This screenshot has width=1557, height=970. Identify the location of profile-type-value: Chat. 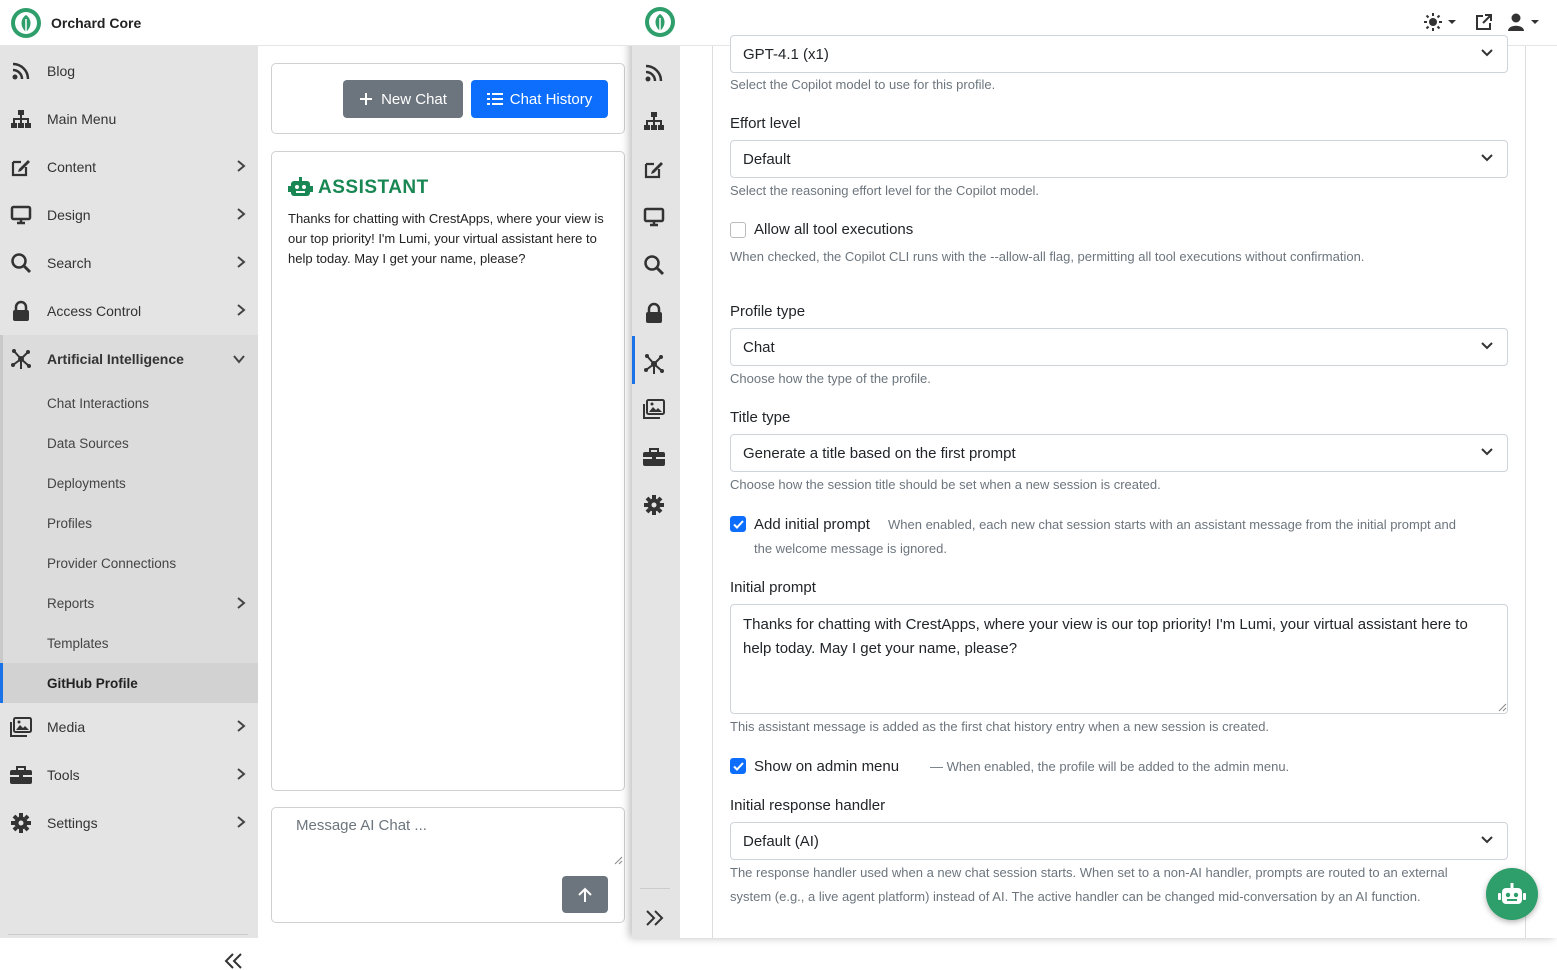
(759, 347).